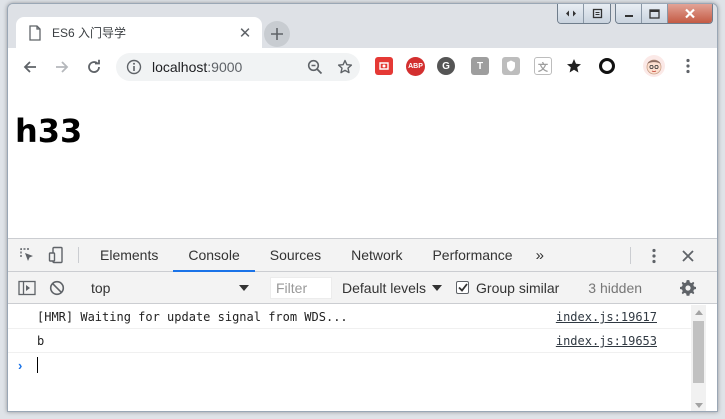  I want to click on group-similar-checkbox, so click(463, 287).